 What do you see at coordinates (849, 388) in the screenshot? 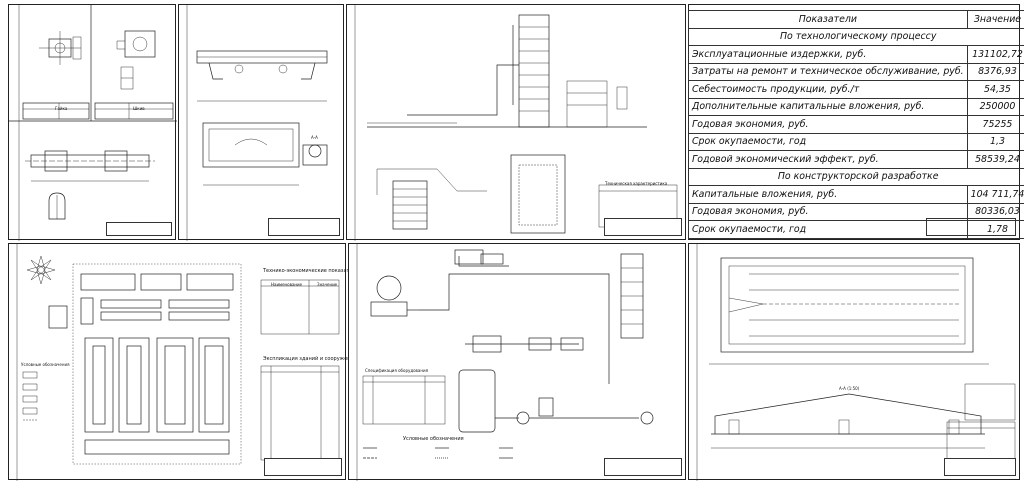
I see `section-aa2-label: А-А (1:50)` at bounding box center [849, 388].